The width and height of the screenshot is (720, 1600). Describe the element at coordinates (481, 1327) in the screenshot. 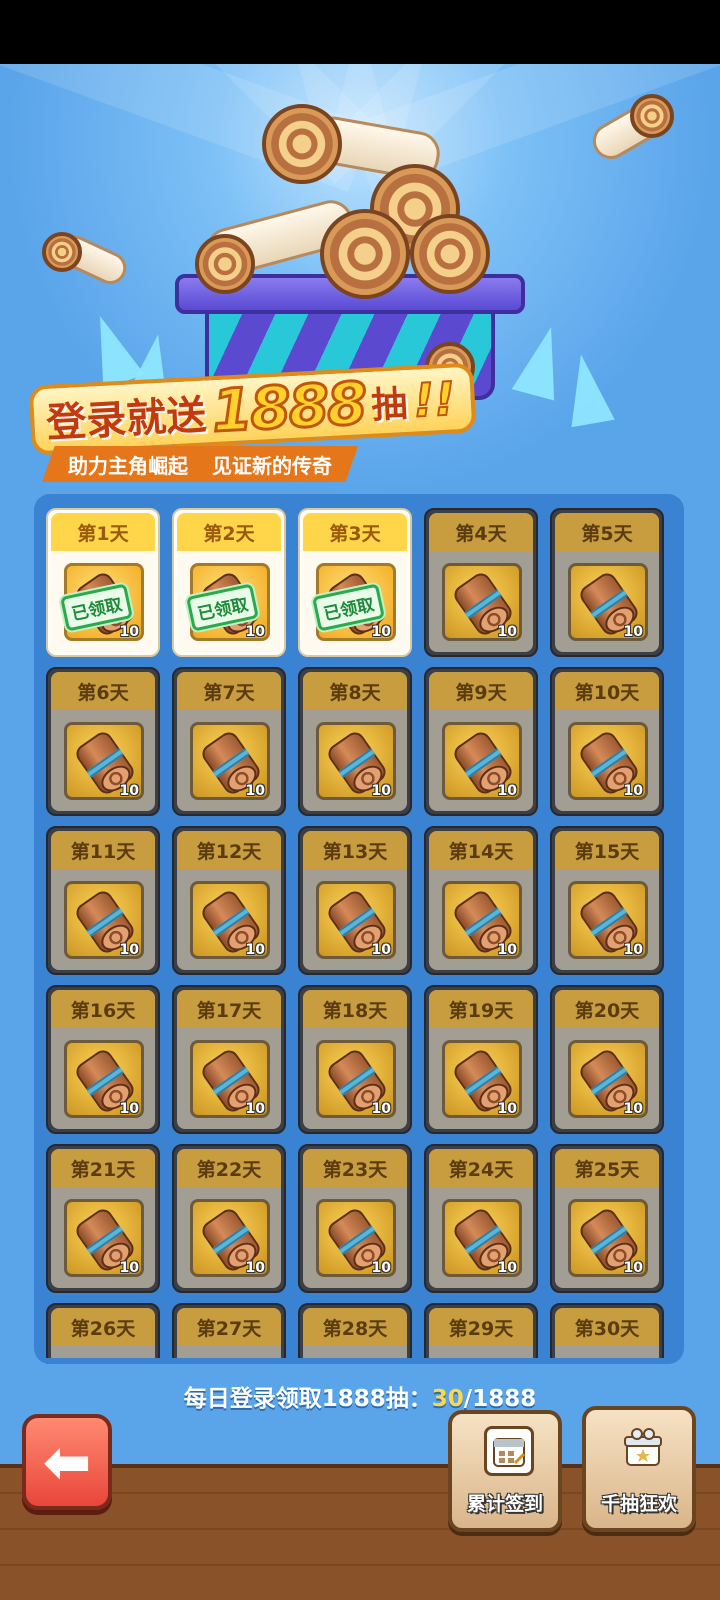

I see `day-label: 第29天` at that location.